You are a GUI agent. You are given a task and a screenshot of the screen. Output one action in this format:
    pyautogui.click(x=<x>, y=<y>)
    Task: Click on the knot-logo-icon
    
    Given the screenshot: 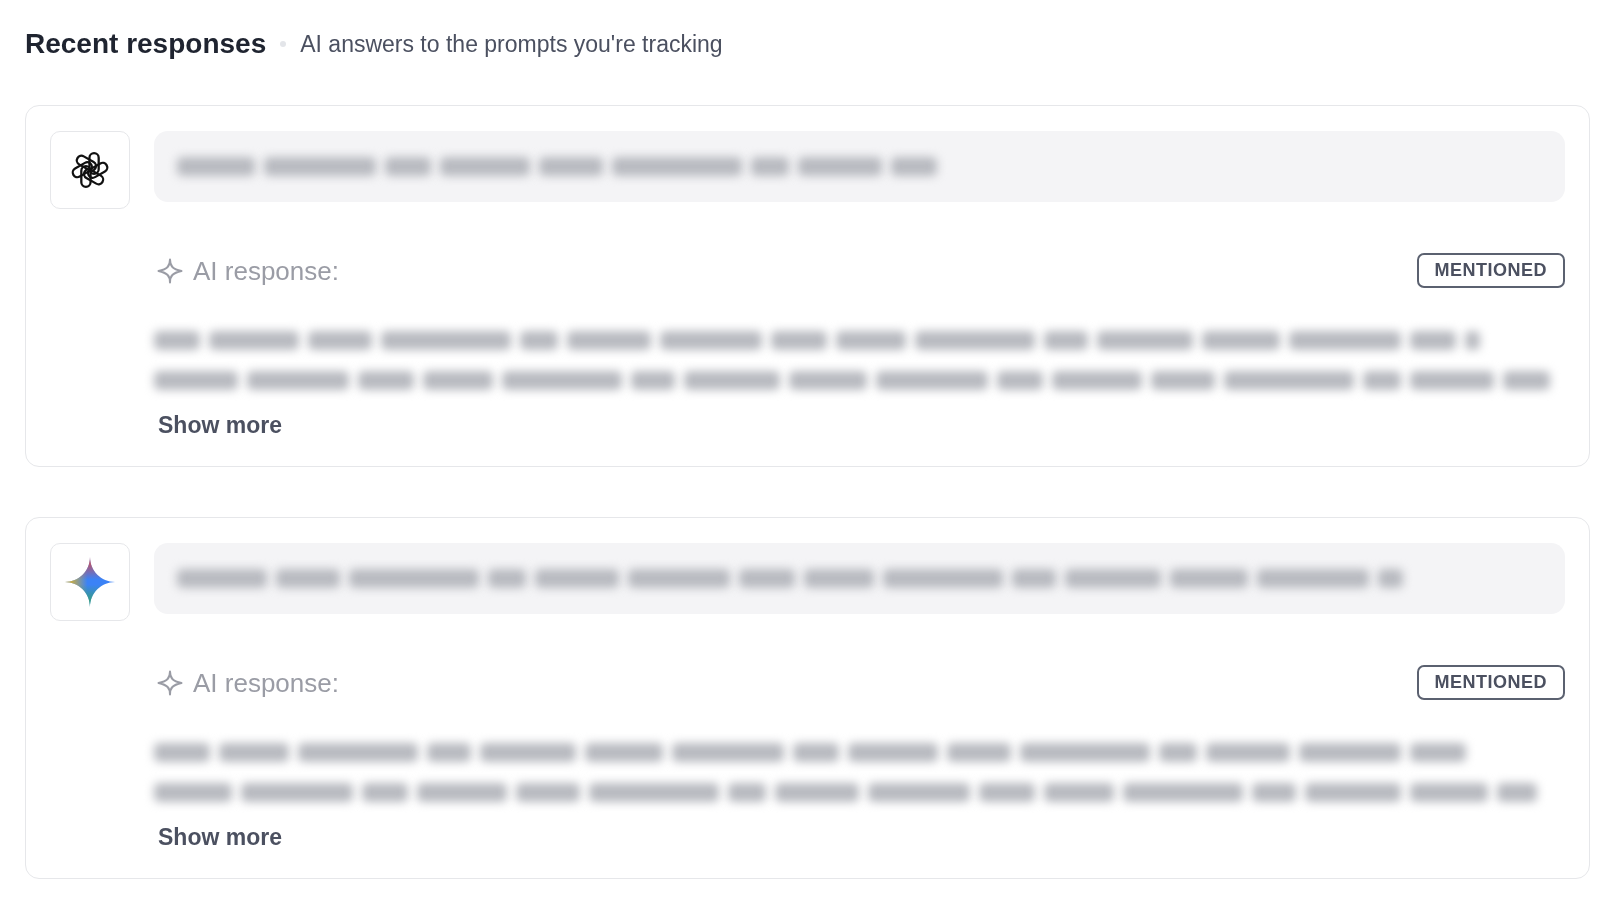 What is the action you would take?
    pyautogui.click(x=90, y=170)
    